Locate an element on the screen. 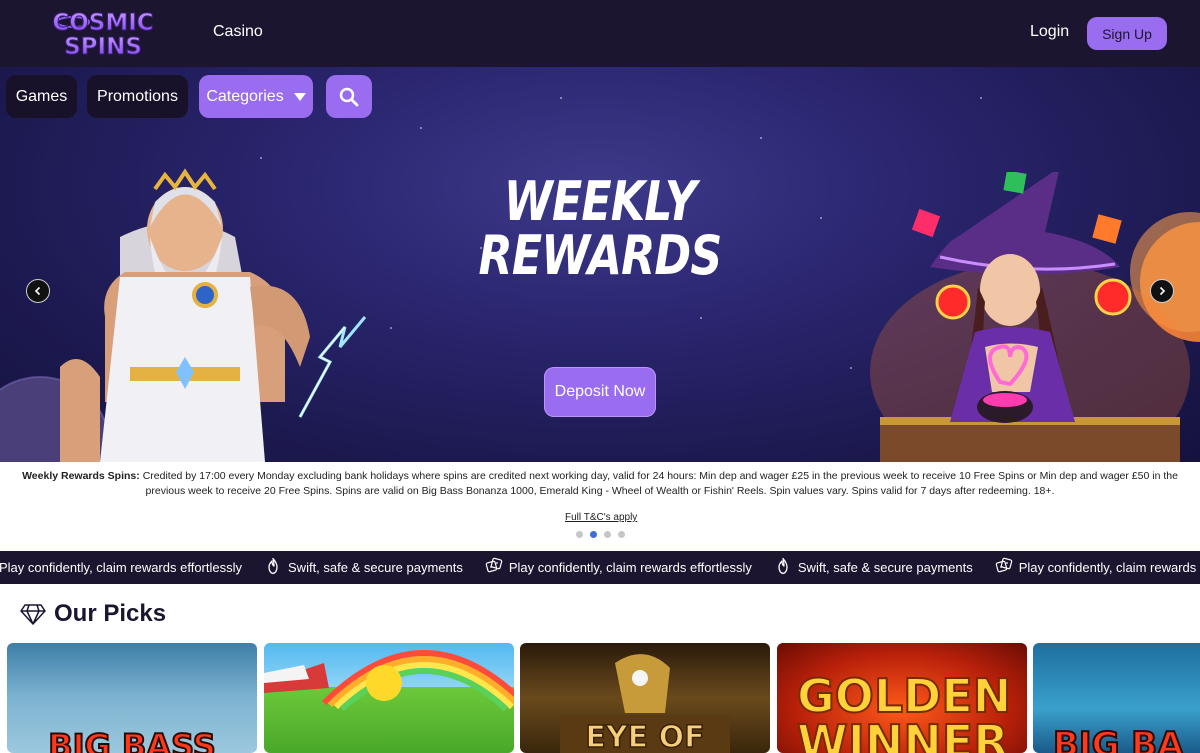  promotions-button: Promotions is located at coordinates (137, 96).